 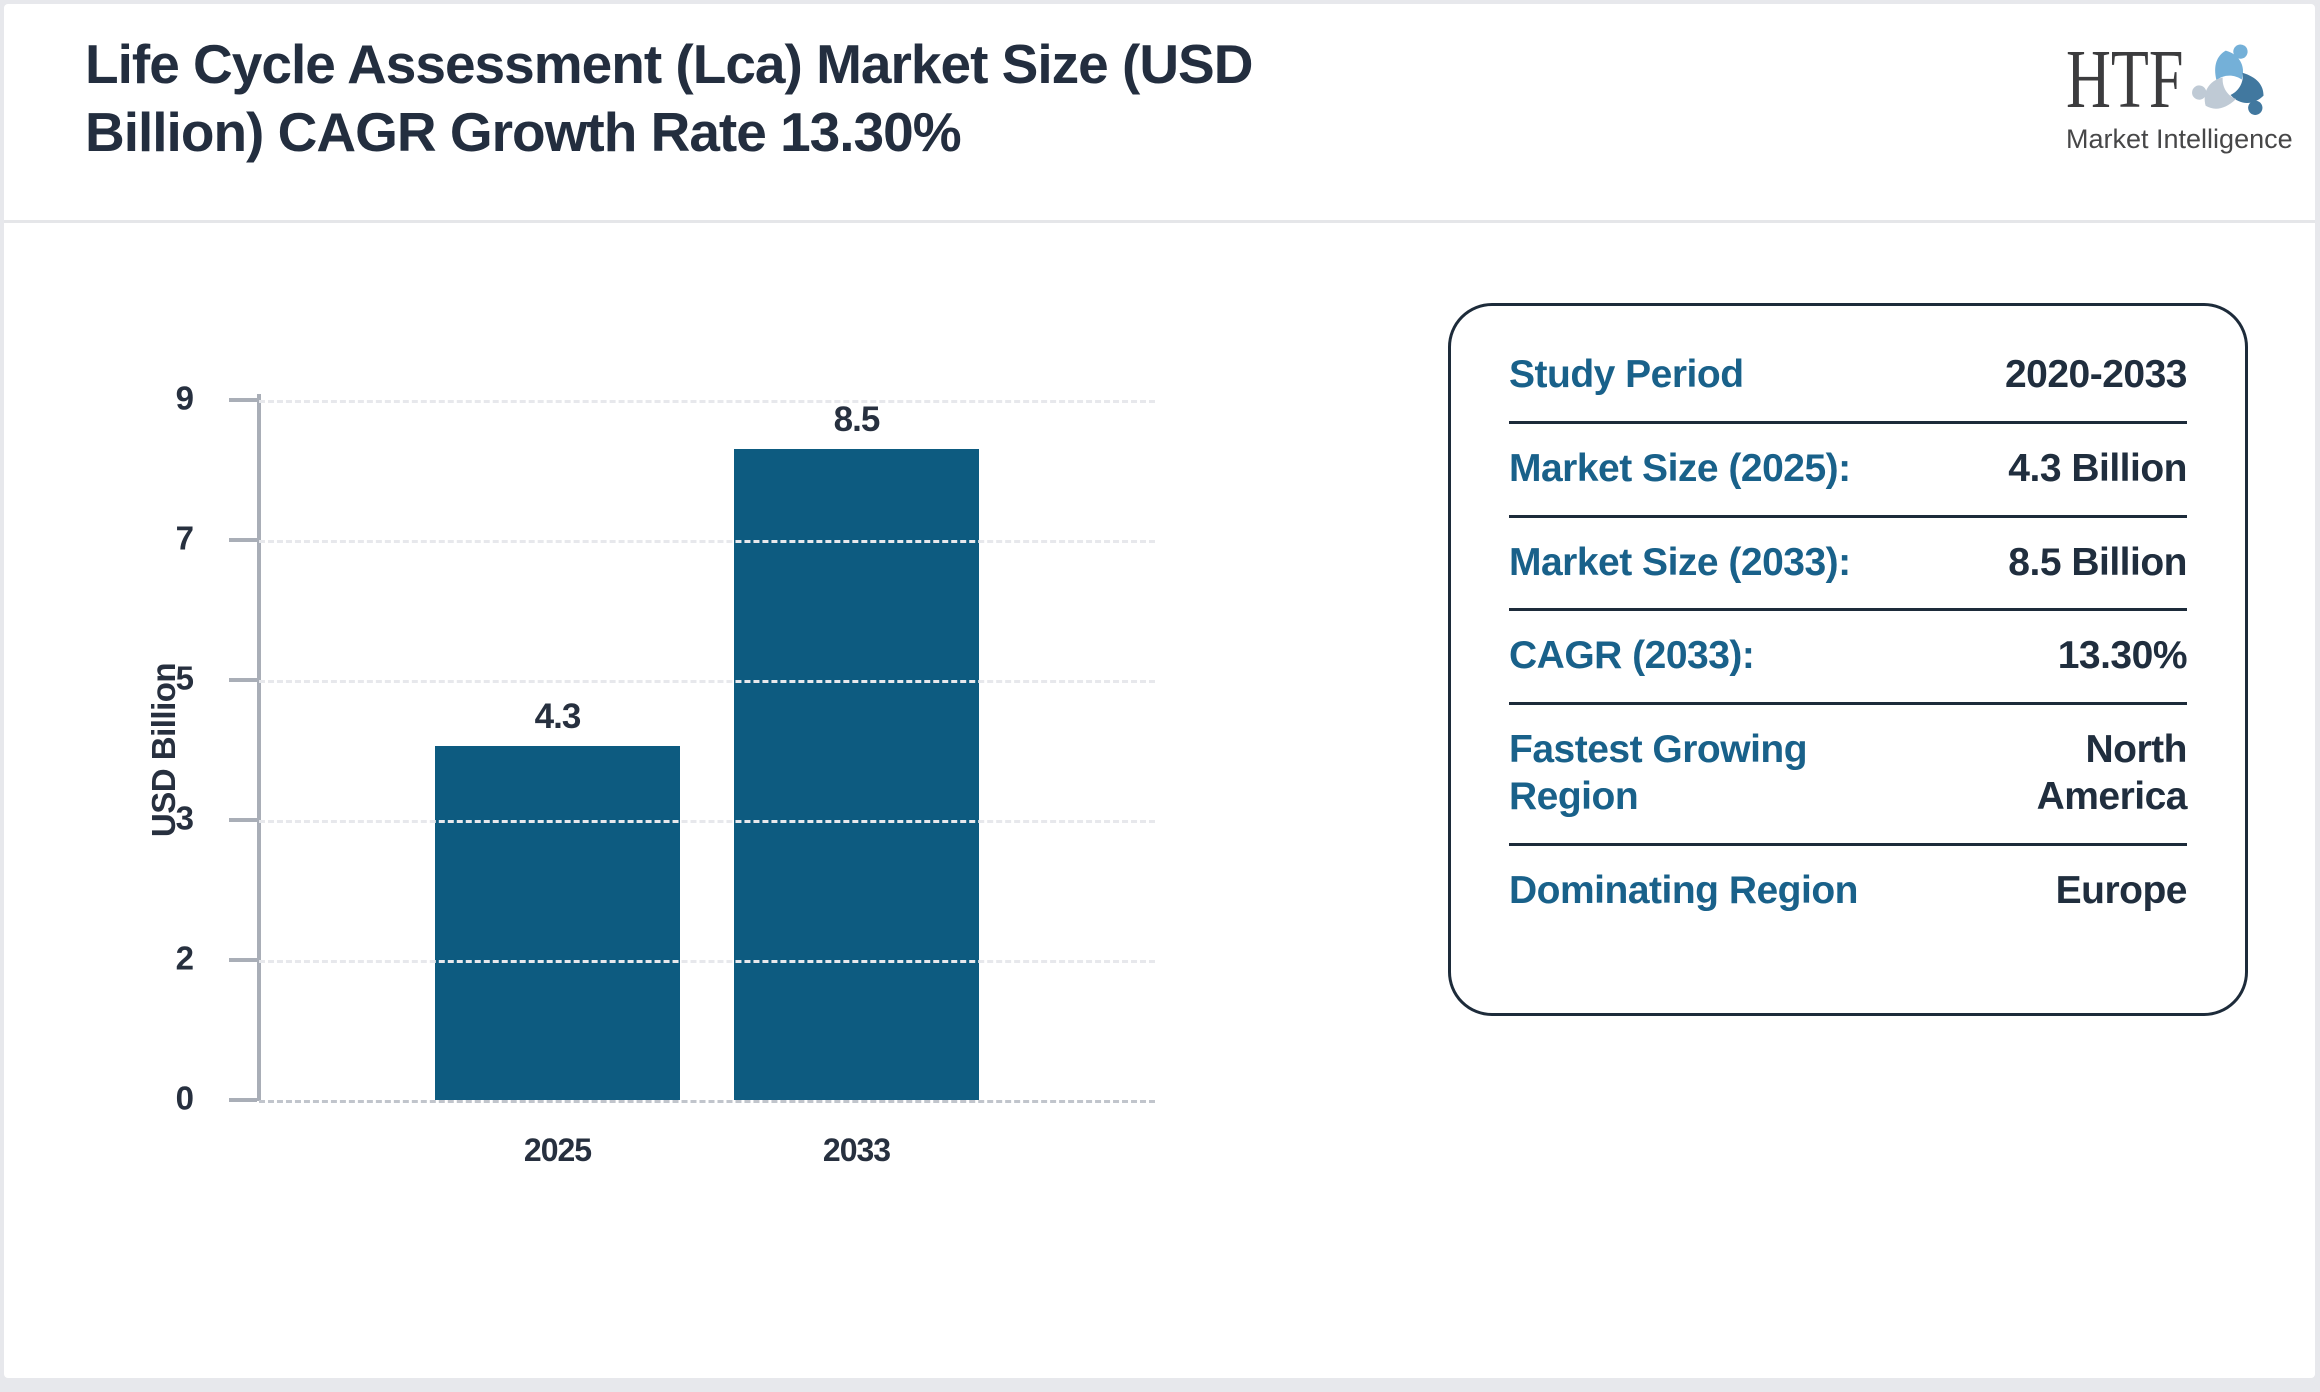 I want to click on summary-row: Study Period 2020-2033, so click(x=1848, y=375).